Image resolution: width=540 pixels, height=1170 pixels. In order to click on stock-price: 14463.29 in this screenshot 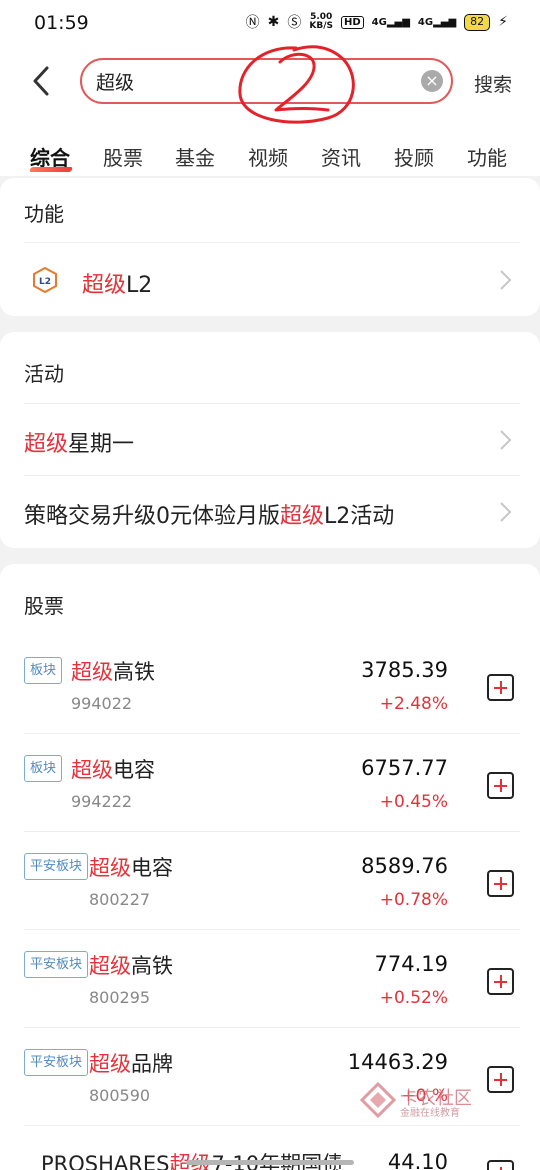, I will do `click(397, 1062)`.